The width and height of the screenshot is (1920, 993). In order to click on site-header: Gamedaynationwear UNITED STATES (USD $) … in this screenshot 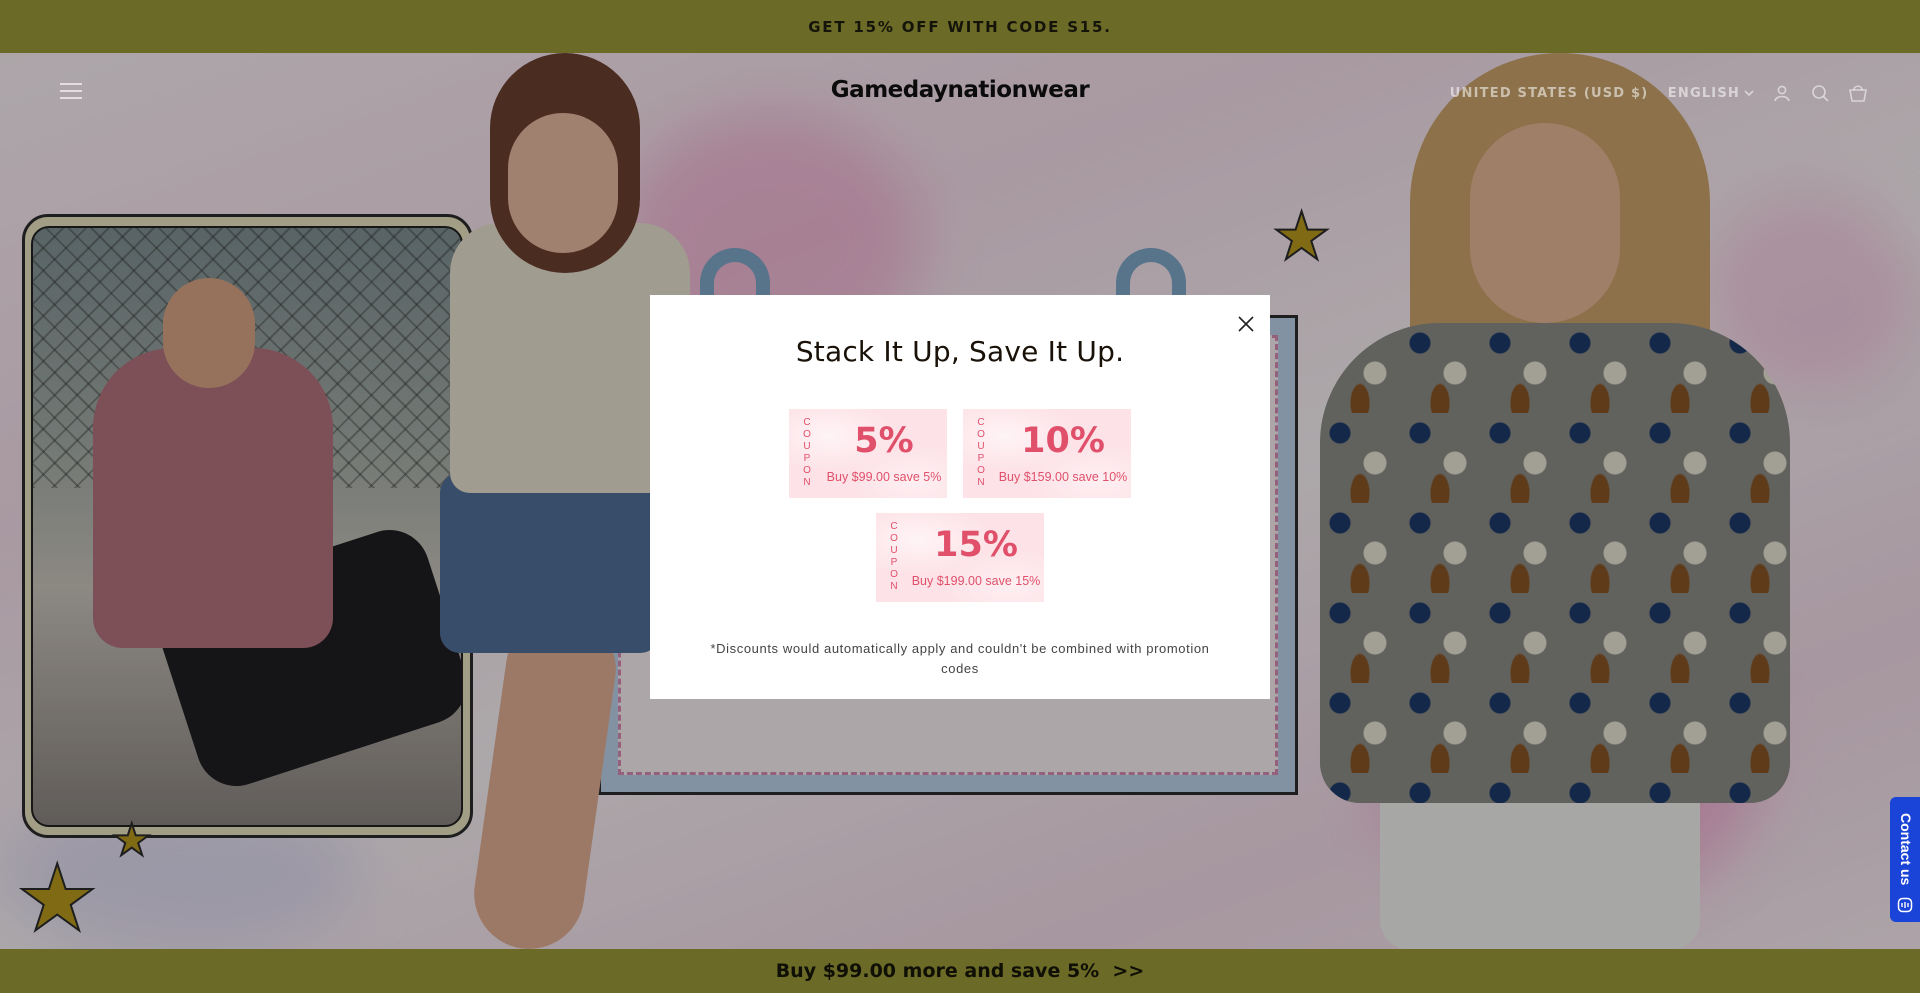, I will do `click(960, 93)`.